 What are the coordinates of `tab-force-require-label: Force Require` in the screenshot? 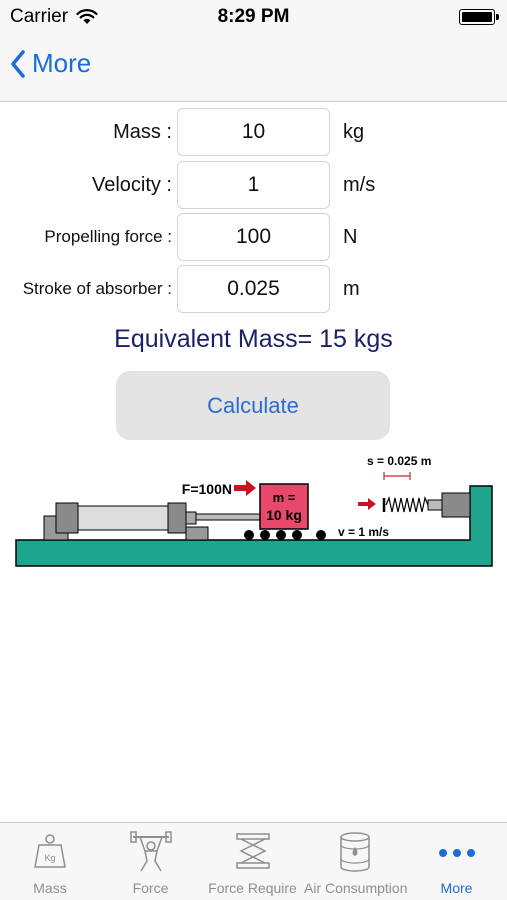 It's located at (252, 888).